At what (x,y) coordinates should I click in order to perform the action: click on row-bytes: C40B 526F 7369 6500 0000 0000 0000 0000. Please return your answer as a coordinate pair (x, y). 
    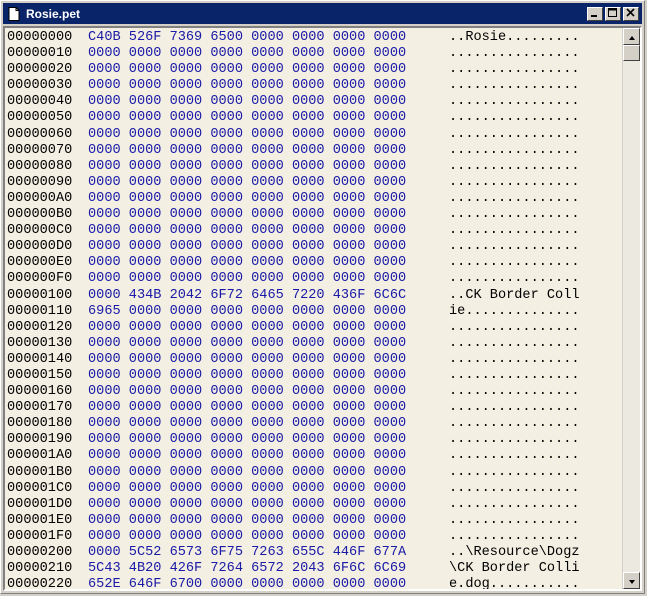
    Looking at the image, I should click on (247, 38).